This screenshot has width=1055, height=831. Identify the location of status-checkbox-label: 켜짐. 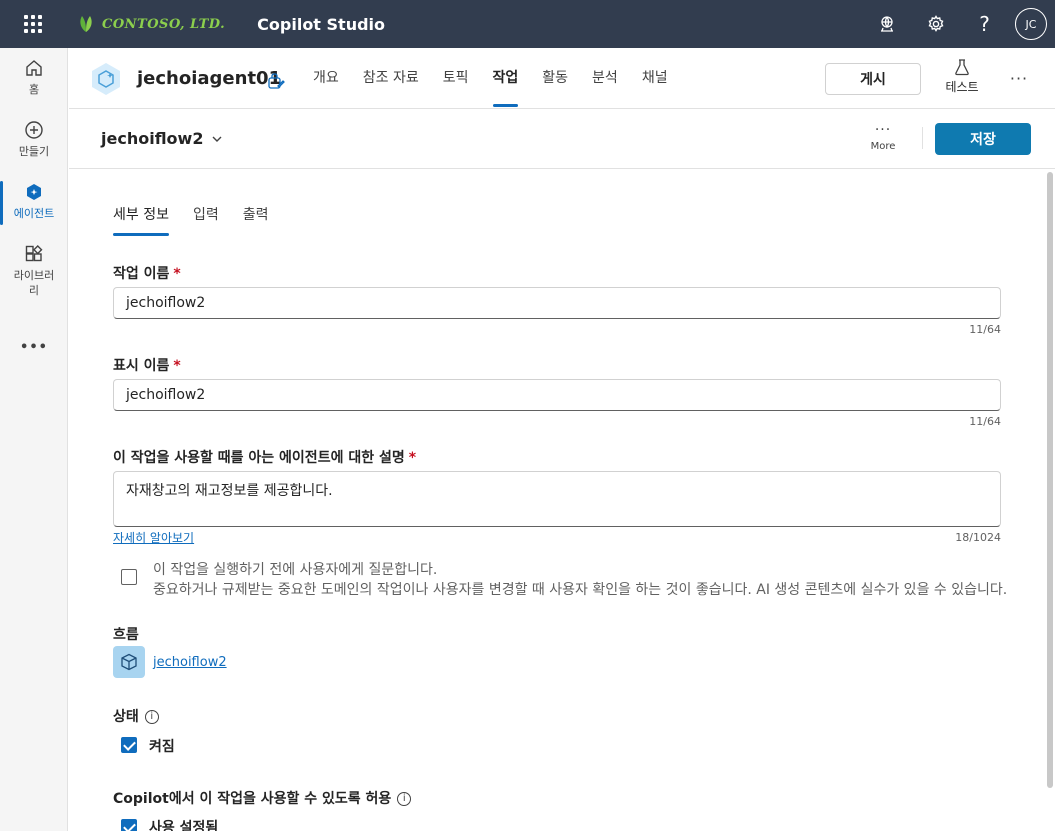
(162, 747).